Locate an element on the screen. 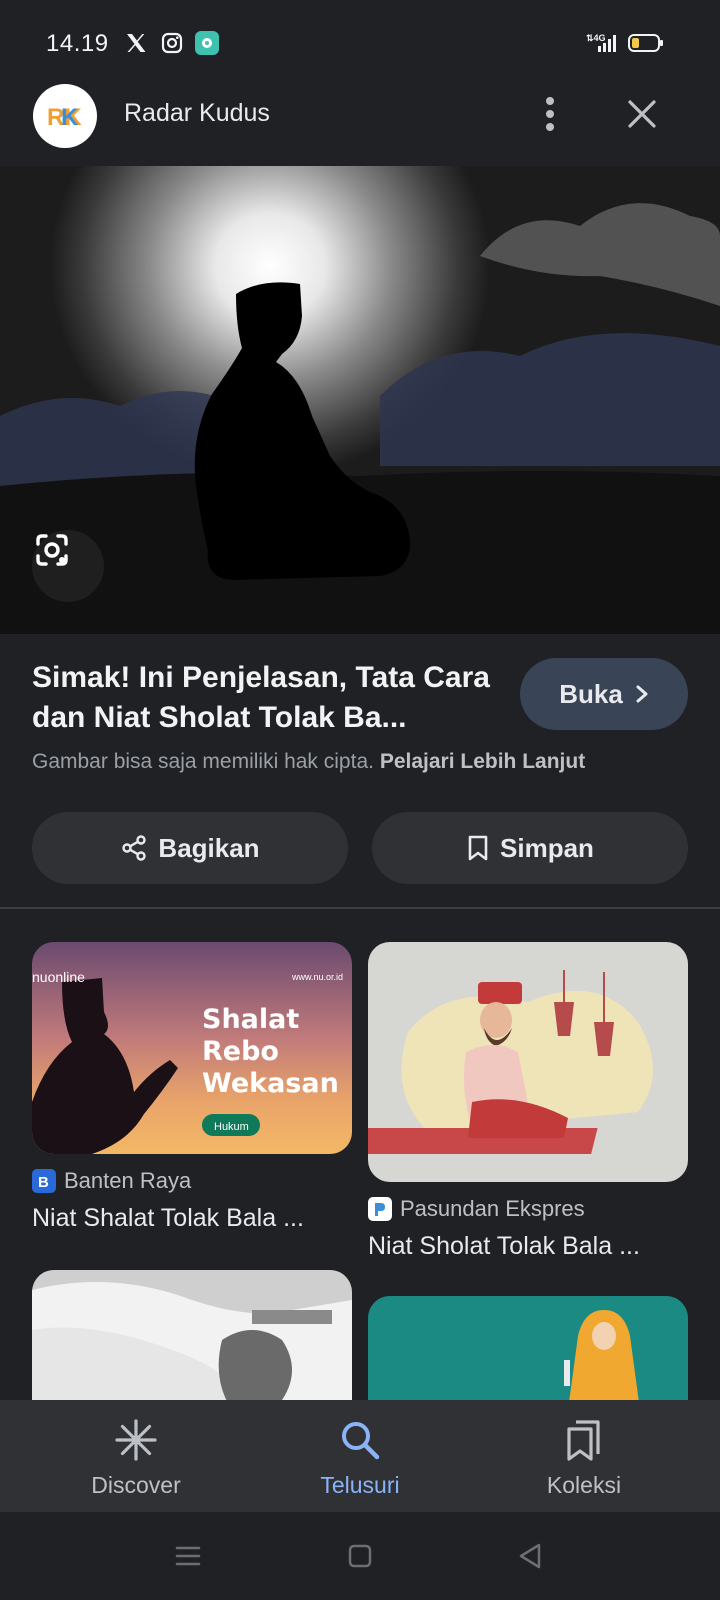 This screenshot has width=720, height=1600. app-notification-icon is located at coordinates (207, 43).